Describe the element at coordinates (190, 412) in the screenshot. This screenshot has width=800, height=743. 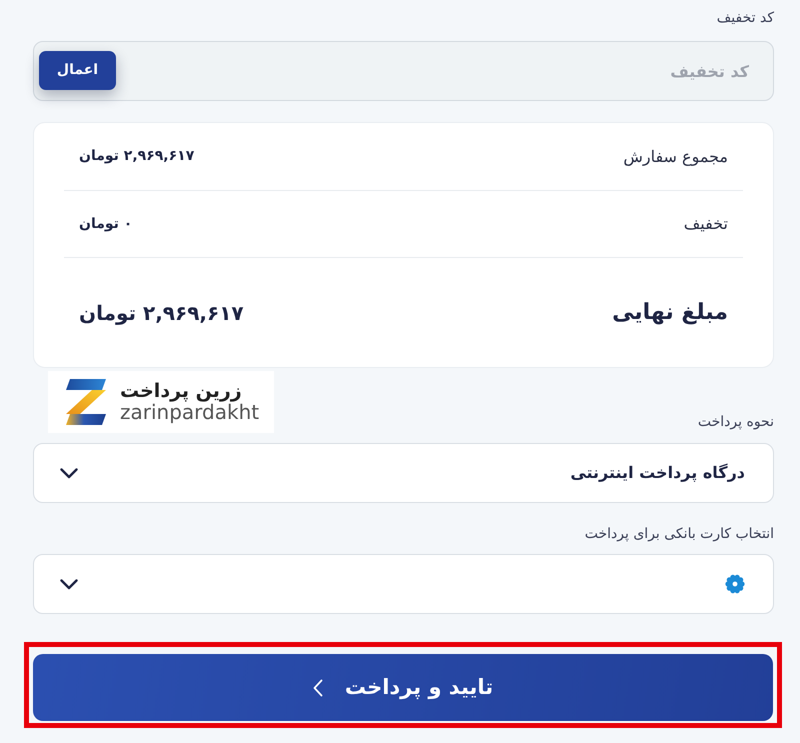
I see `logo-subtitle: zarinpardakht` at that location.